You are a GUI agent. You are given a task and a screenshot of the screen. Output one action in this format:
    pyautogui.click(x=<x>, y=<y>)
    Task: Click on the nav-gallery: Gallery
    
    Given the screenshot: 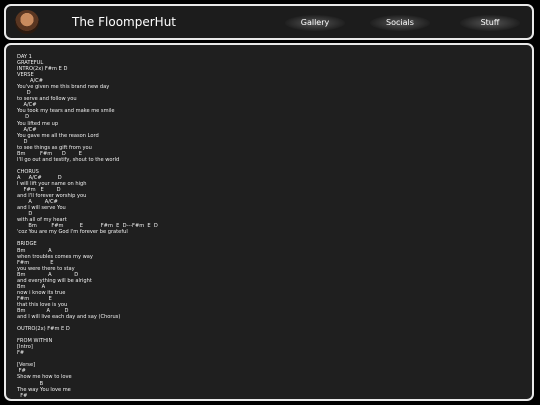 What is the action you would take?
    pyautogui.click(x=315, y=23)
    